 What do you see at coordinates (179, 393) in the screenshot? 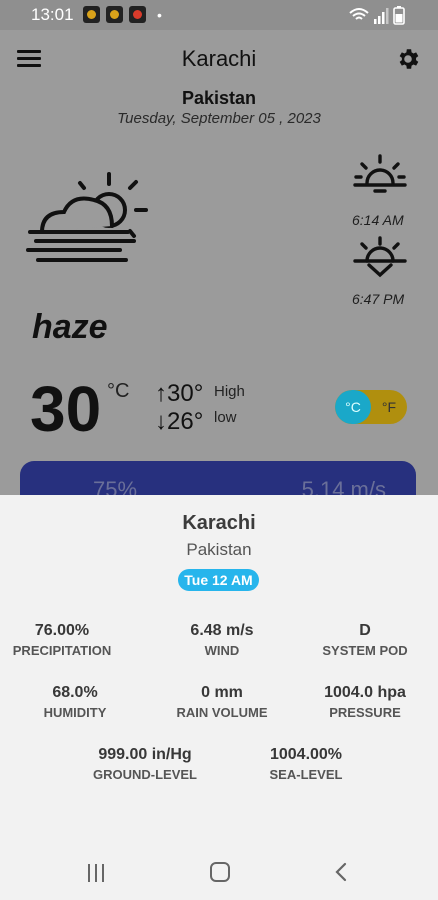
I see `high-temperature: ↑30°` at bounding box center [179, 393].